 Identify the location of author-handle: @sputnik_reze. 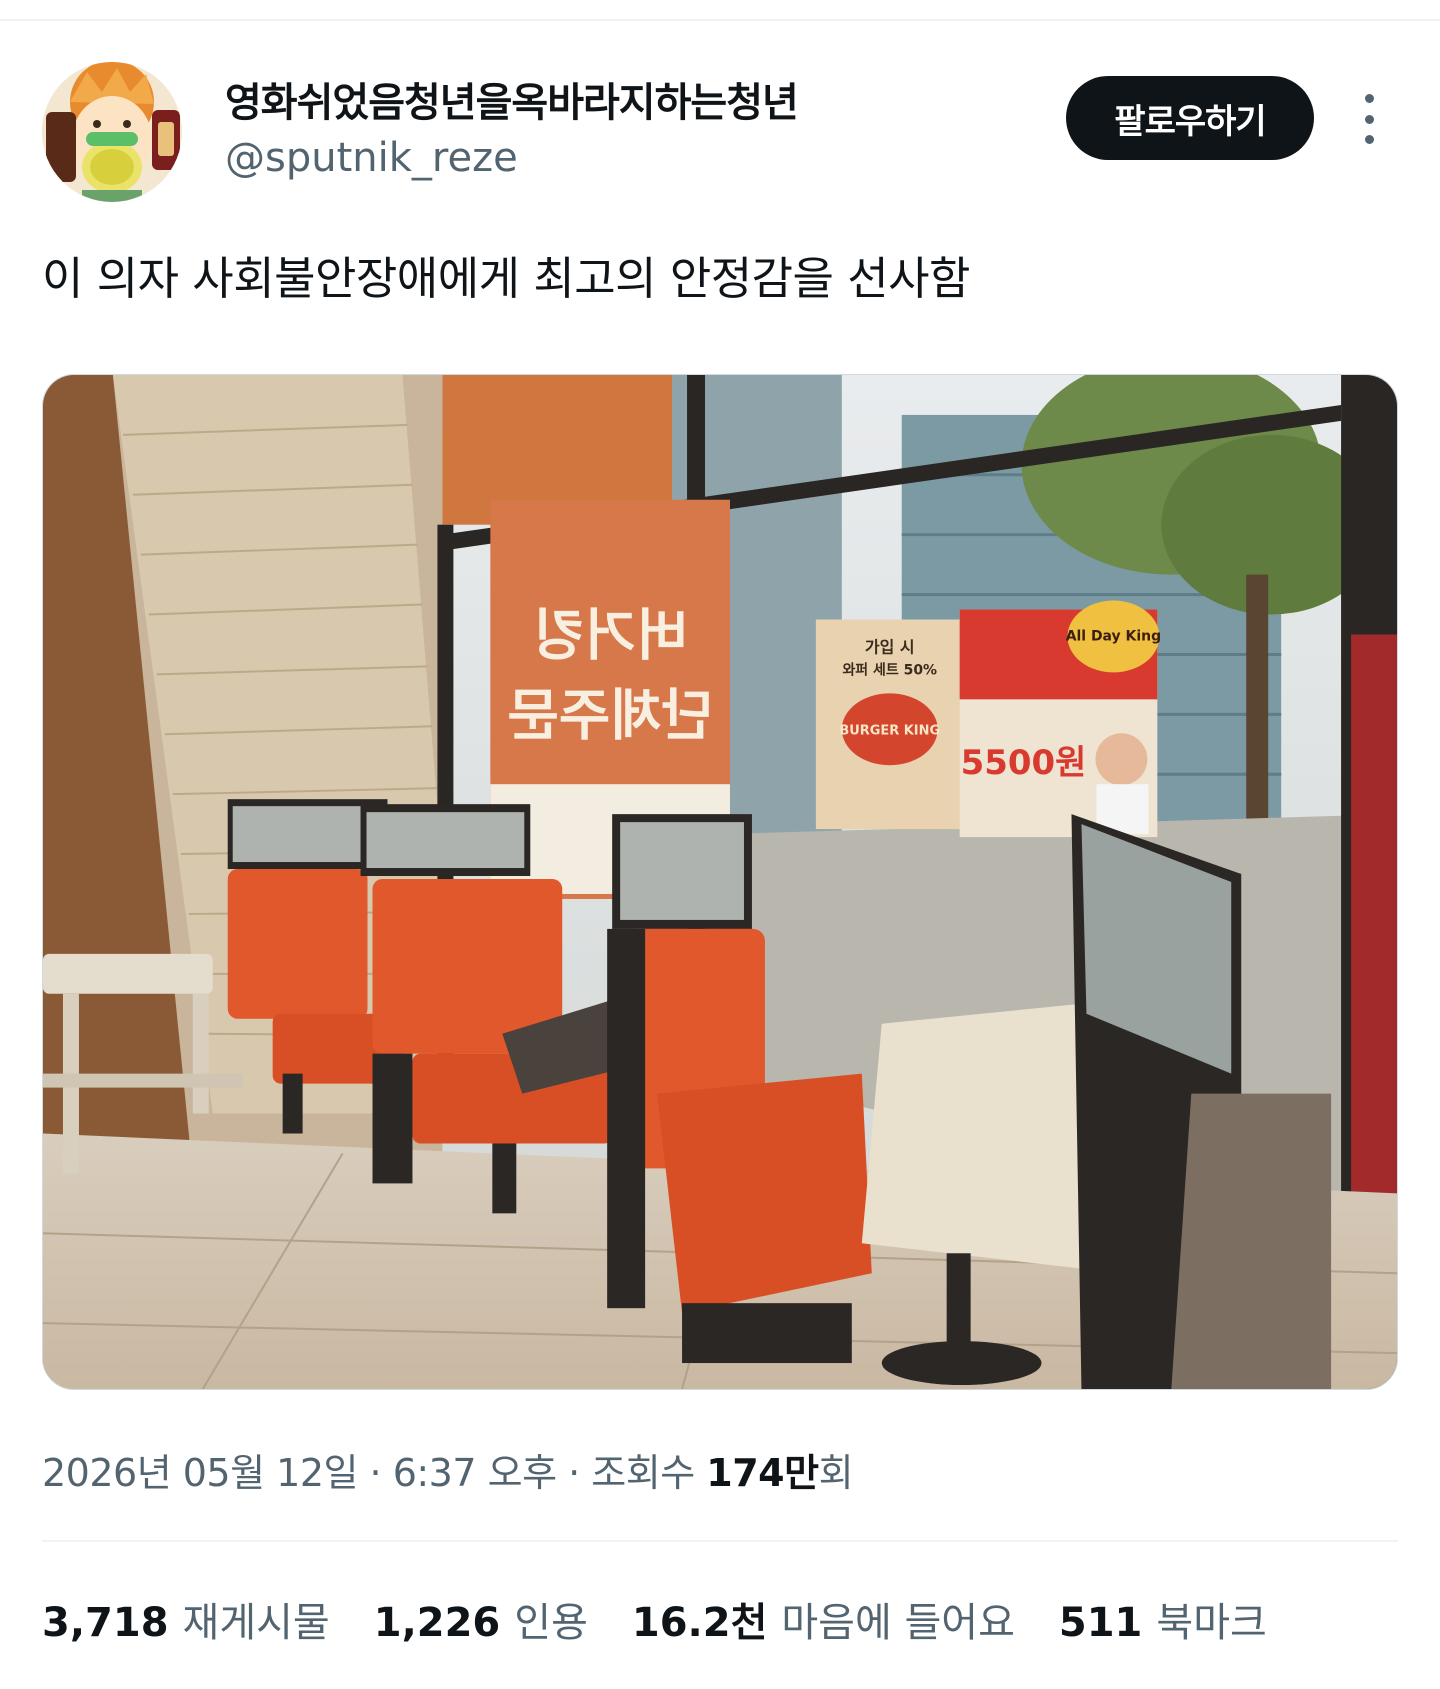
(371, 158).